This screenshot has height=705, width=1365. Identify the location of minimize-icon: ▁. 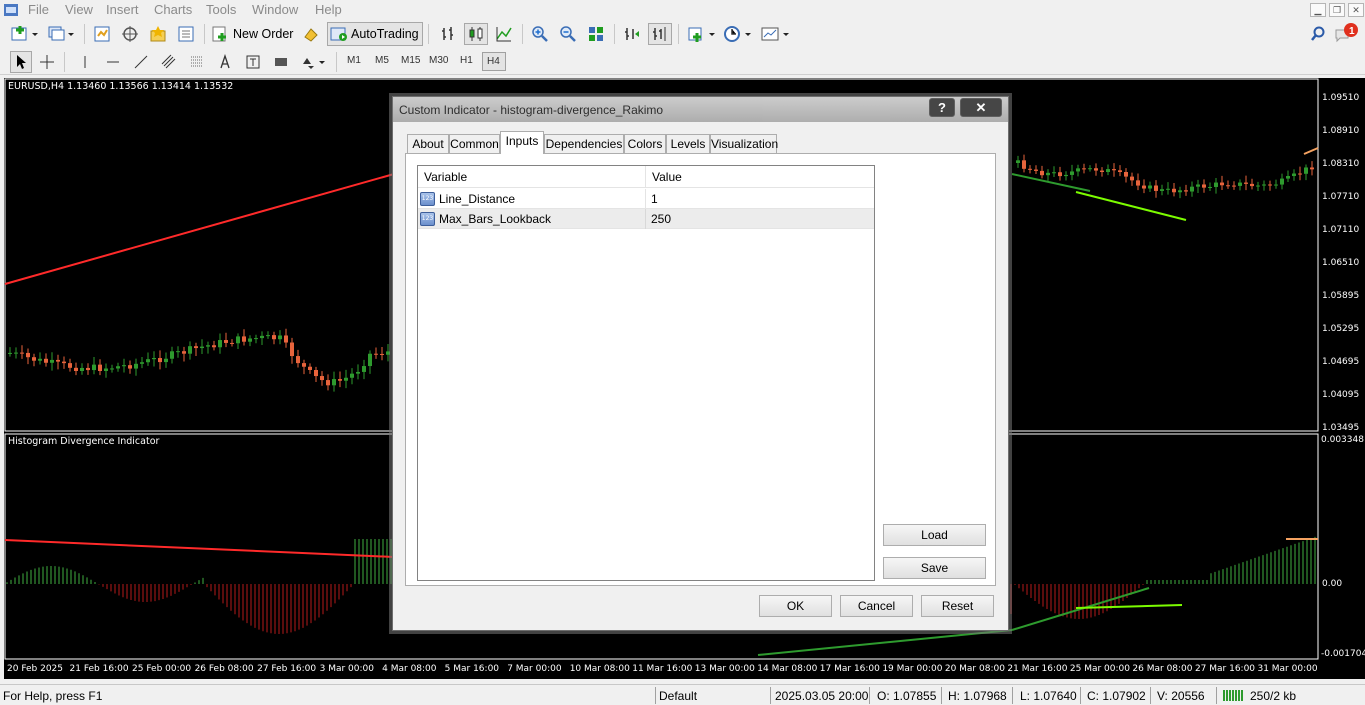
(1318, 10).